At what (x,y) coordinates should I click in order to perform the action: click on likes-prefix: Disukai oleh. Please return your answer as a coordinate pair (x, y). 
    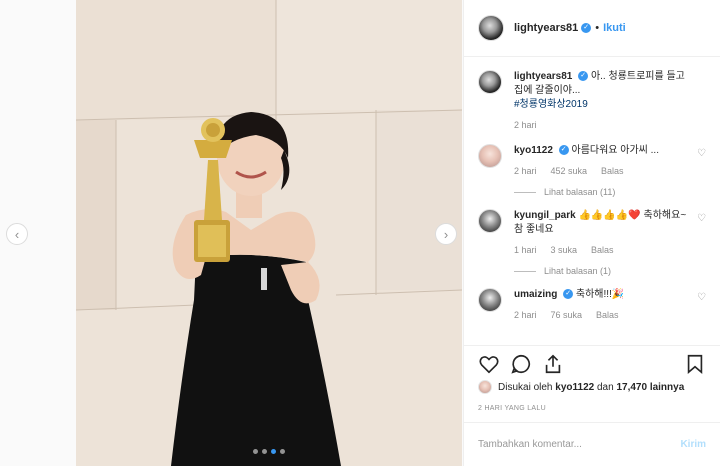
    Looking at the image, I should click on (525, 387).